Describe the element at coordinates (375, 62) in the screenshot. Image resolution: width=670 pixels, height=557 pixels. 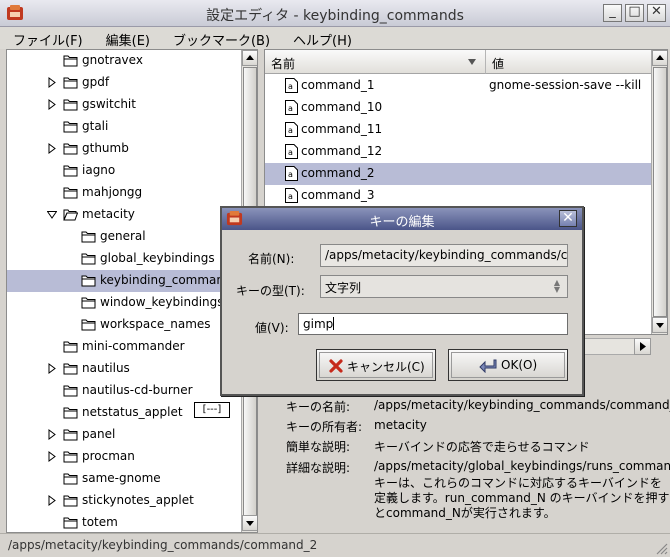
I see `column-header-name: 名前` at that location.